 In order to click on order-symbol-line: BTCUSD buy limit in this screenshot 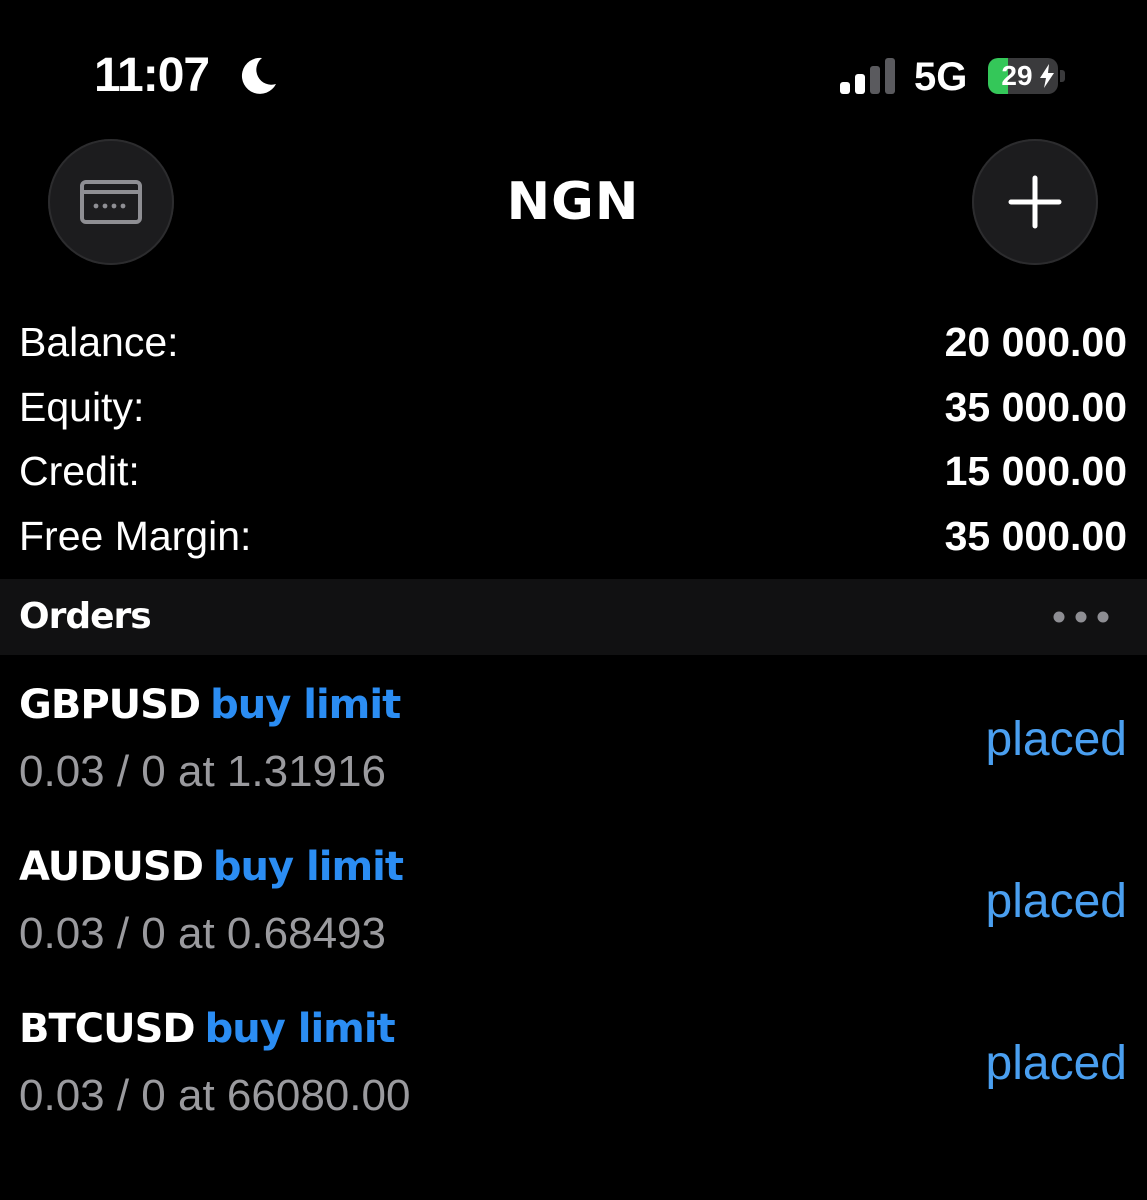, I will do `click(207, 1029)`.